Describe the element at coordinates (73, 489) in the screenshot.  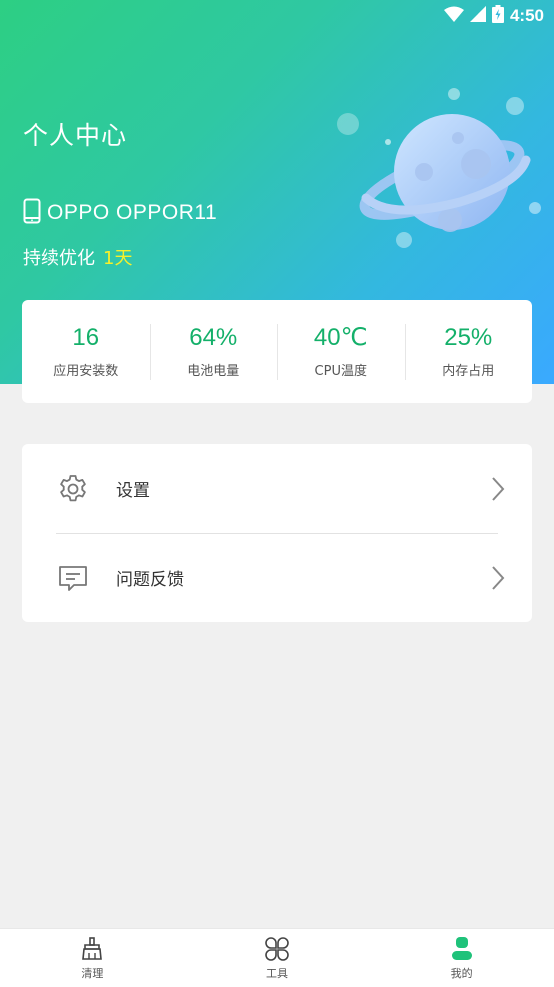
I see `gear-icon` at that location.